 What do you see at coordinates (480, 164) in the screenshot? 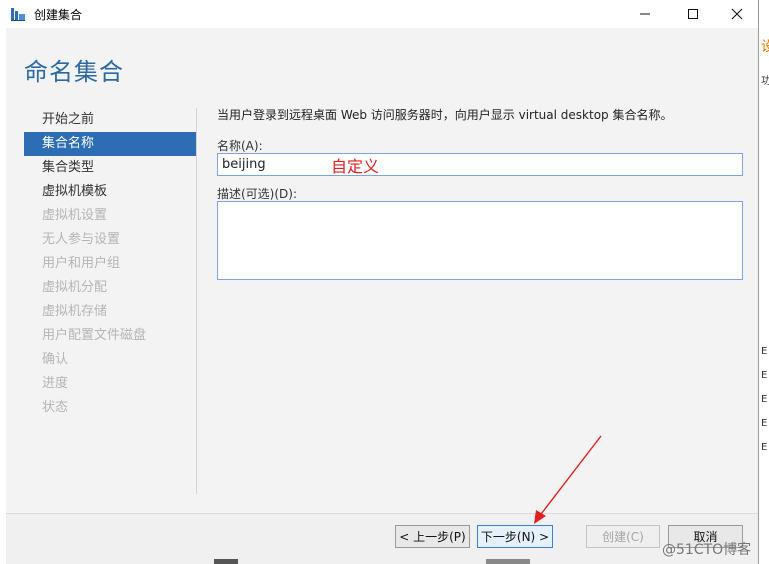
I see `collection-name-input: beijing` at bounding box center [480, 164].